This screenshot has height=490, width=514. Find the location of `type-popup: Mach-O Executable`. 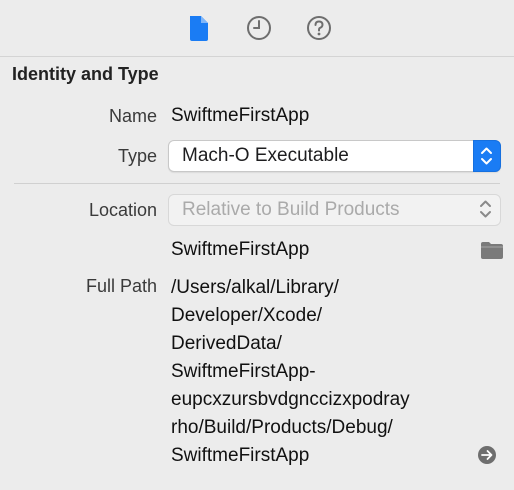

type-popup: Mach-O Executable is located at coordinates (334, 156).